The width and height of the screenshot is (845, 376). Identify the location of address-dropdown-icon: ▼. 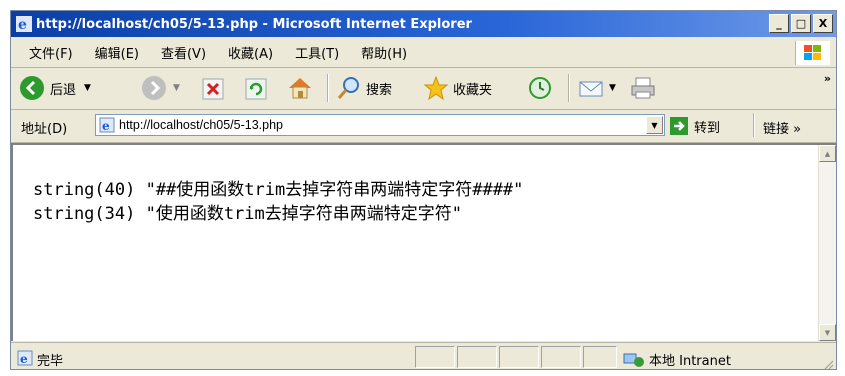
(654, 125).